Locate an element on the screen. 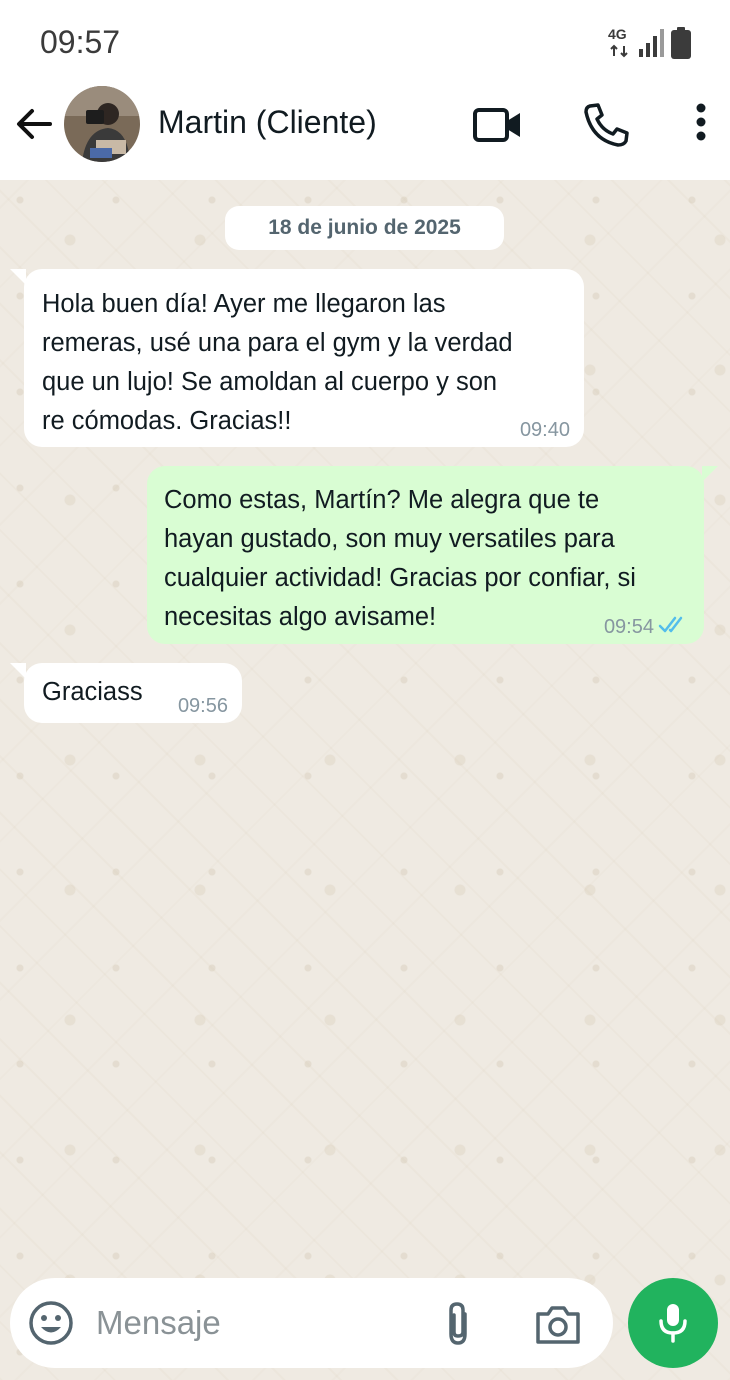  status-icons: 4G is located at coordinates (650, 43).